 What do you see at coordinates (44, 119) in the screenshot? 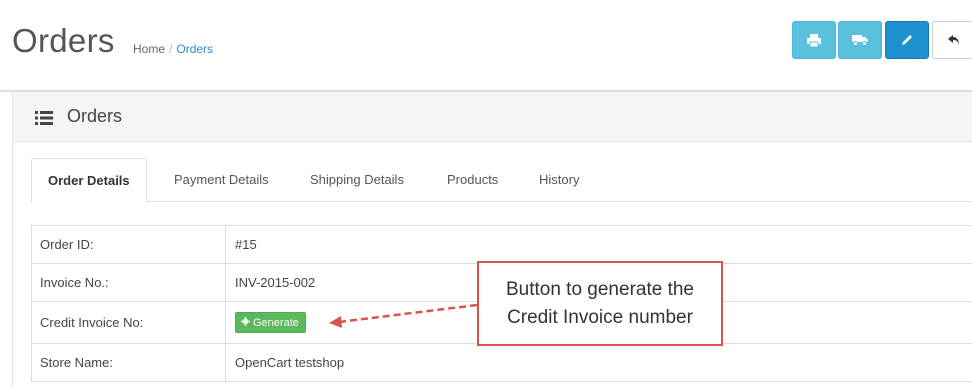
I see `list-icon` at bounding box center [44, 119].